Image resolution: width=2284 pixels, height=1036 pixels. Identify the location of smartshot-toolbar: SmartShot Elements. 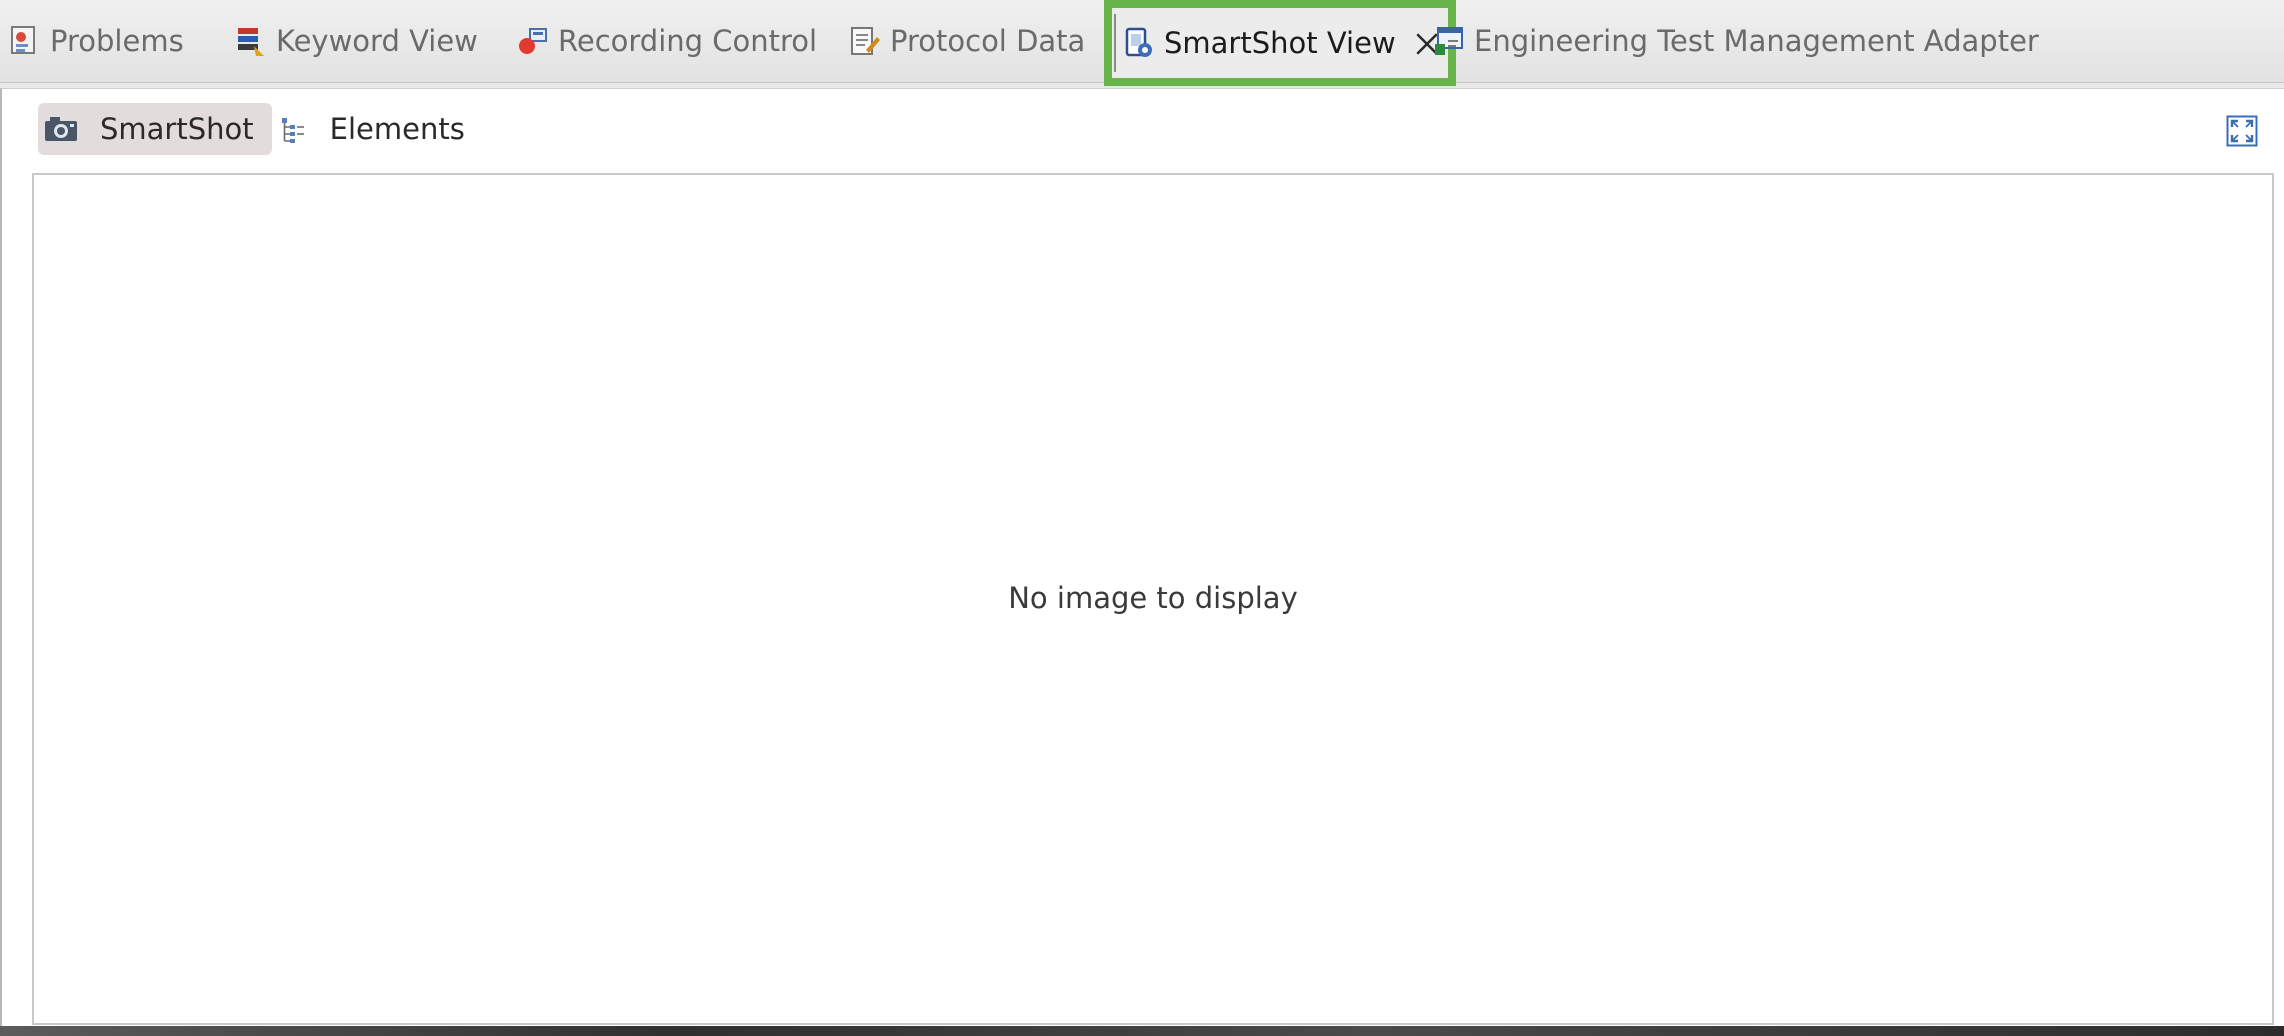
(251, 129).